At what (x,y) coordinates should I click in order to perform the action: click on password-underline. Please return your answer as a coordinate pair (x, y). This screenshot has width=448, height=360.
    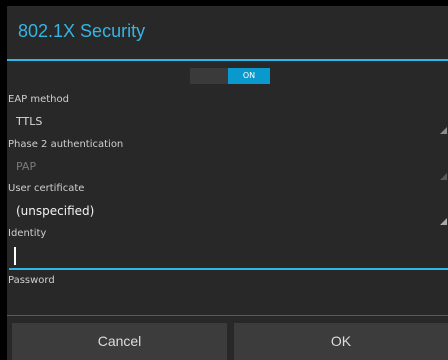
    Looking at the image, I should click on (227, 315).